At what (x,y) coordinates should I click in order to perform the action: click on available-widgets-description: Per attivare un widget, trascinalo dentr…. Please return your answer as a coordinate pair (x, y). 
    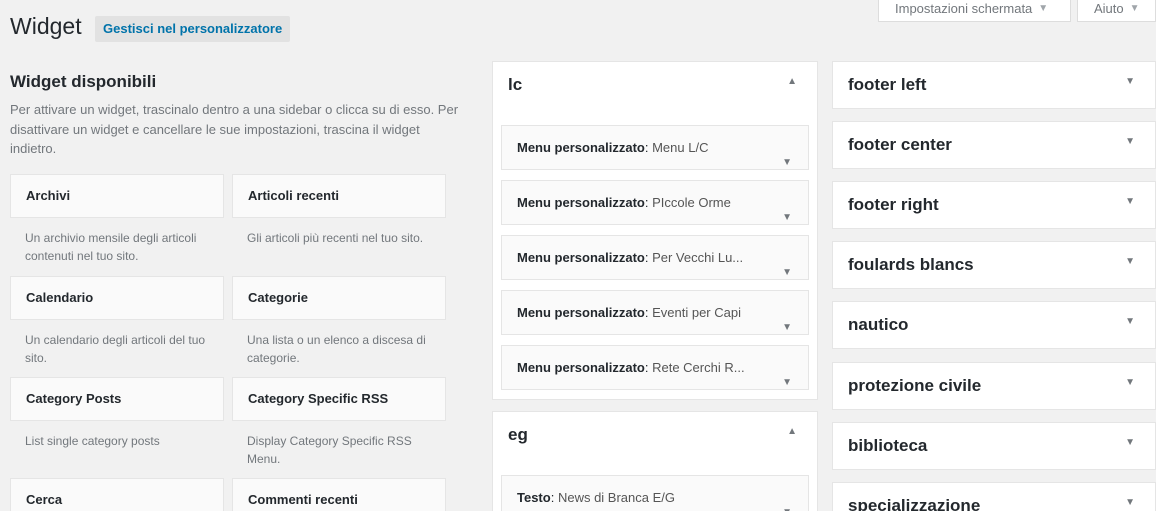
    Looking at the image, I should click on (234, 129).